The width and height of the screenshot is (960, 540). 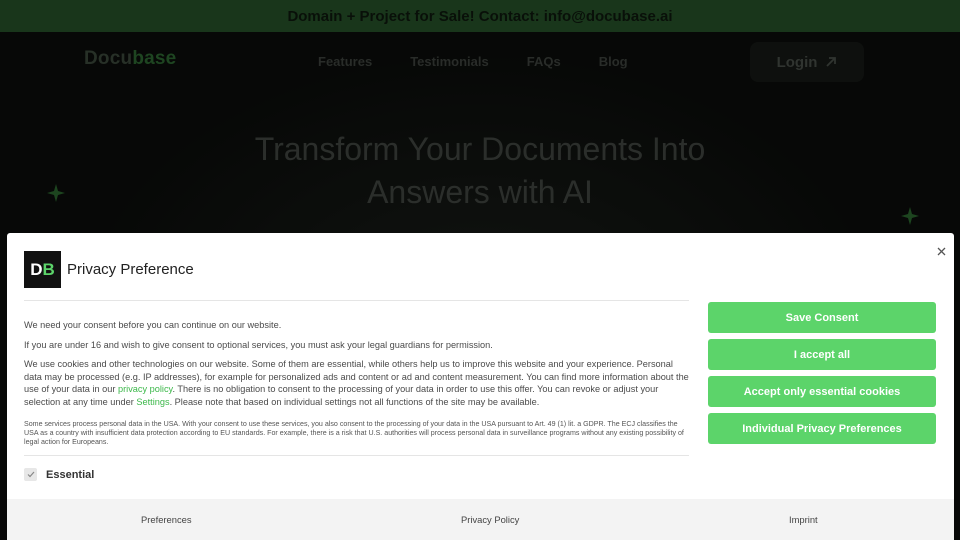 I want to click on close-icon, so click(x=941, y=251).